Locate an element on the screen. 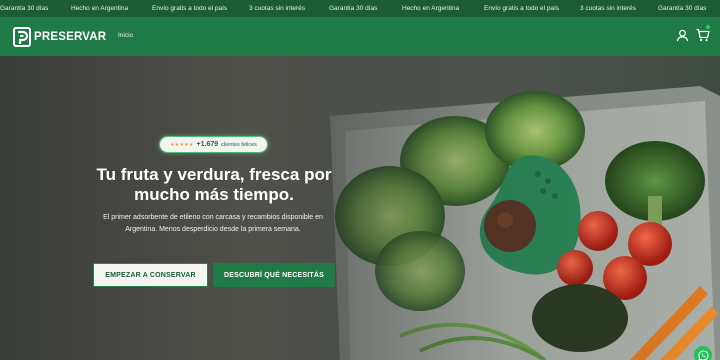 This screenshot has height=360, width=720. cart-badge is located at coordinates (708, 27).